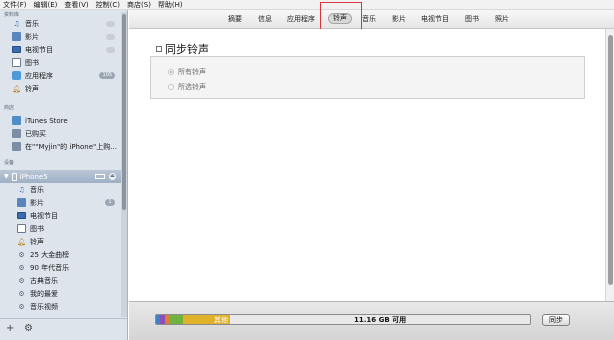 Image resolution: width=614 pixels, height=340 pixels. I want to click on capacity-free-label: 11.16 GB 可用, so click(380, 320).